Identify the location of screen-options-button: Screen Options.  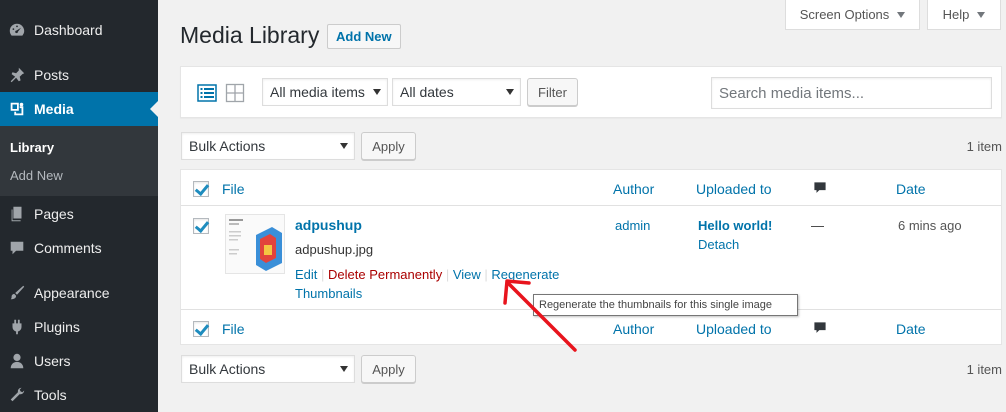
(852, 15).